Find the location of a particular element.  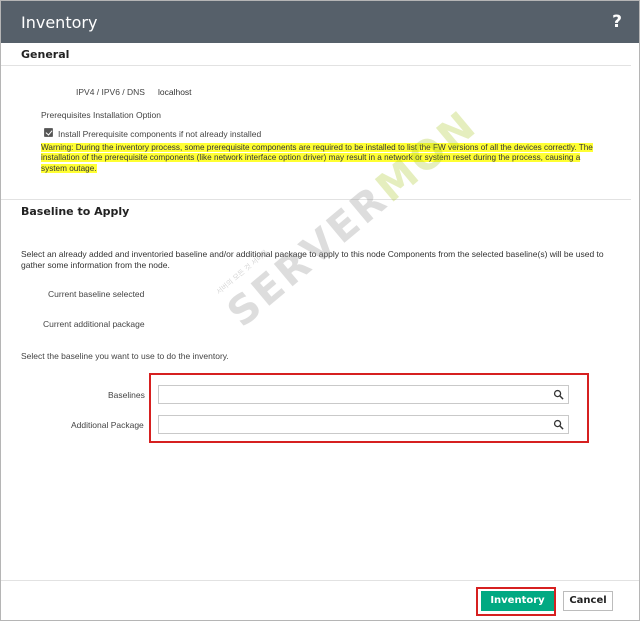

general-section-title: General is located at coordinates (45, 54).